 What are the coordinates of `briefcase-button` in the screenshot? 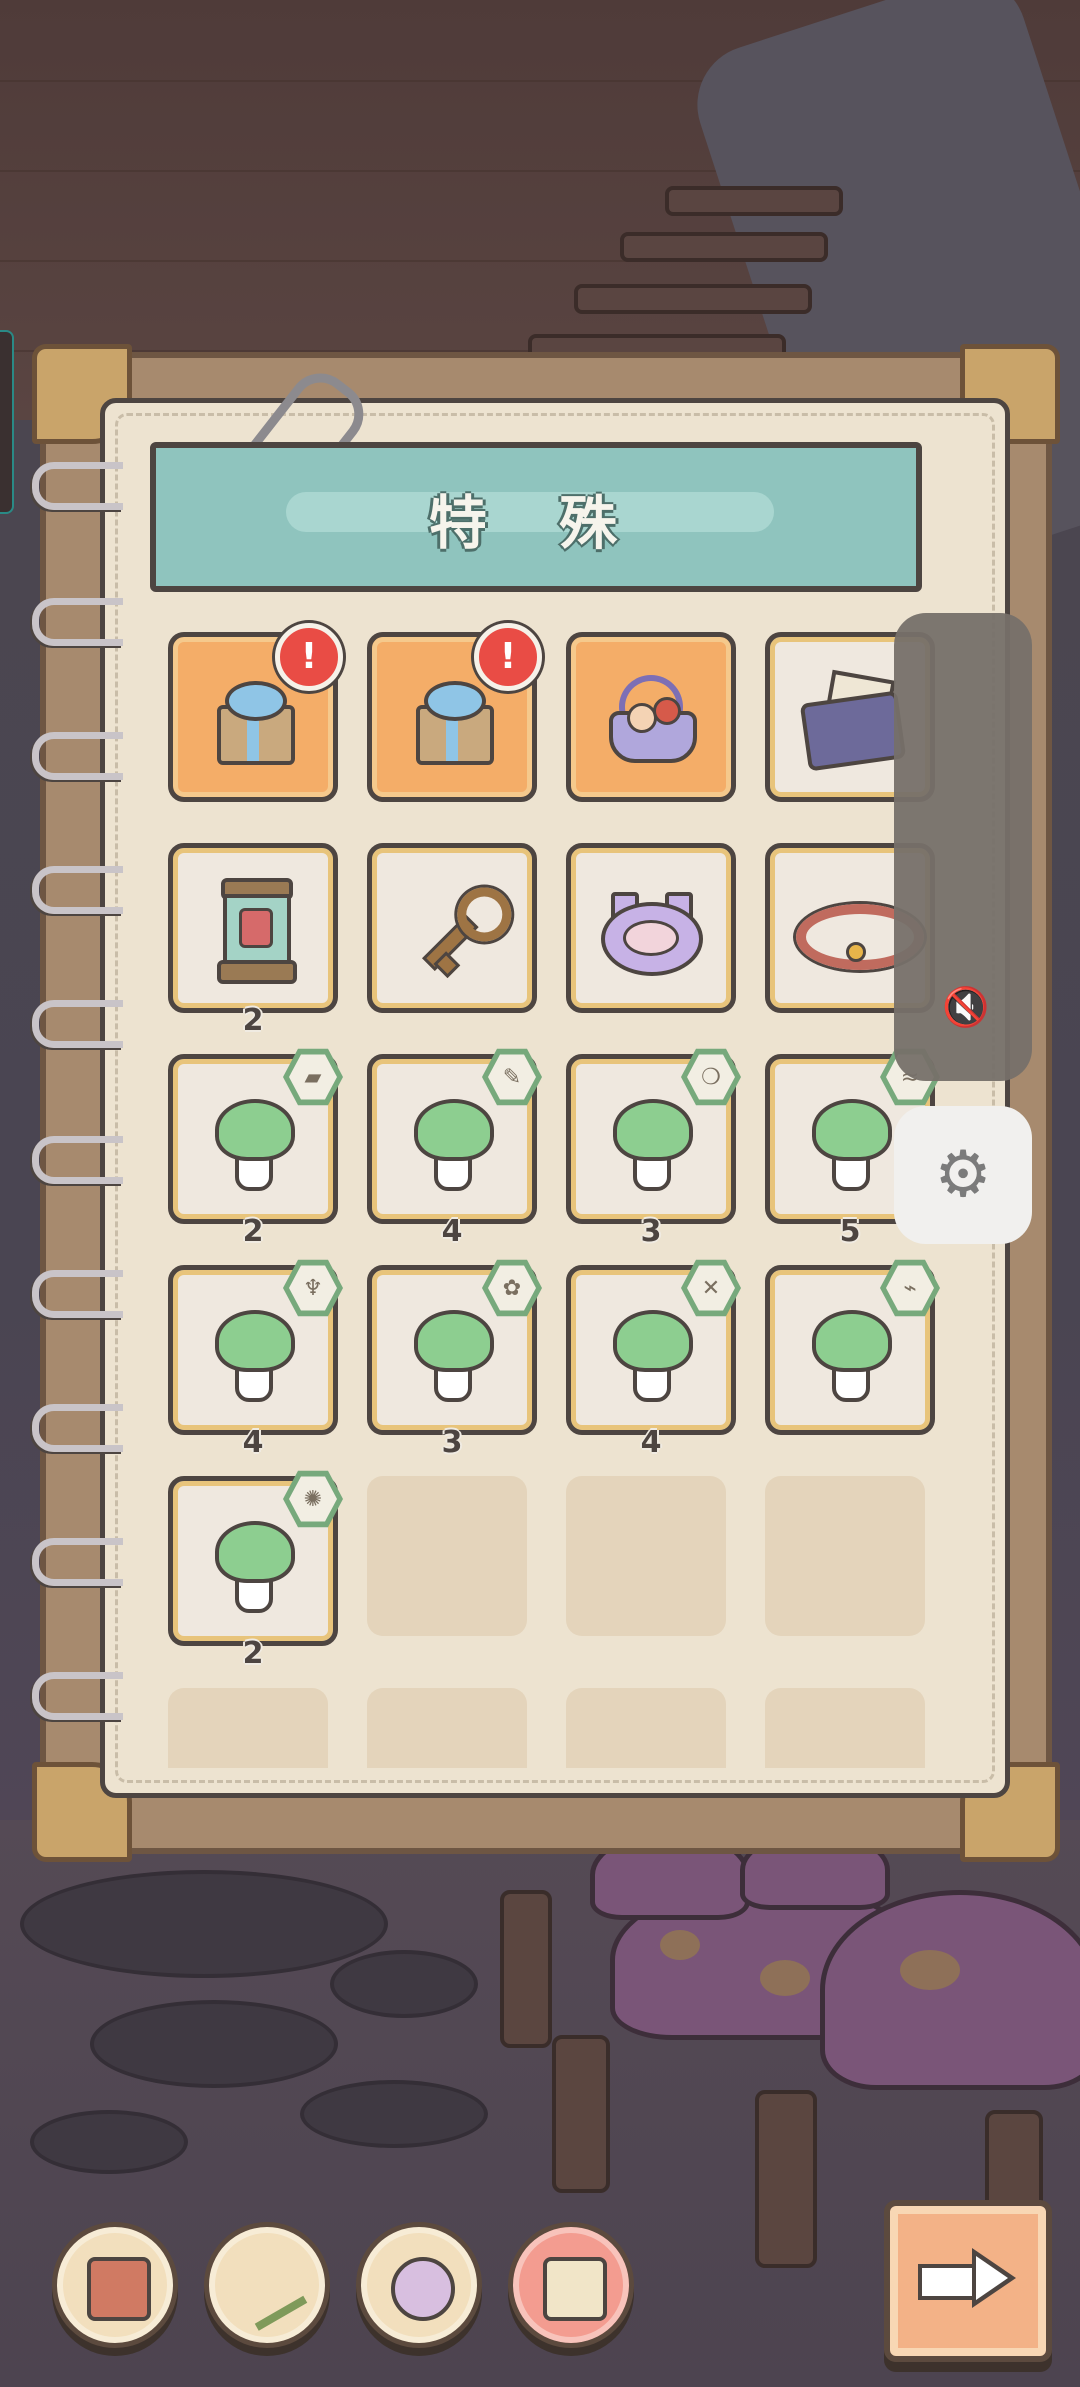 It's located at (115, 2285).